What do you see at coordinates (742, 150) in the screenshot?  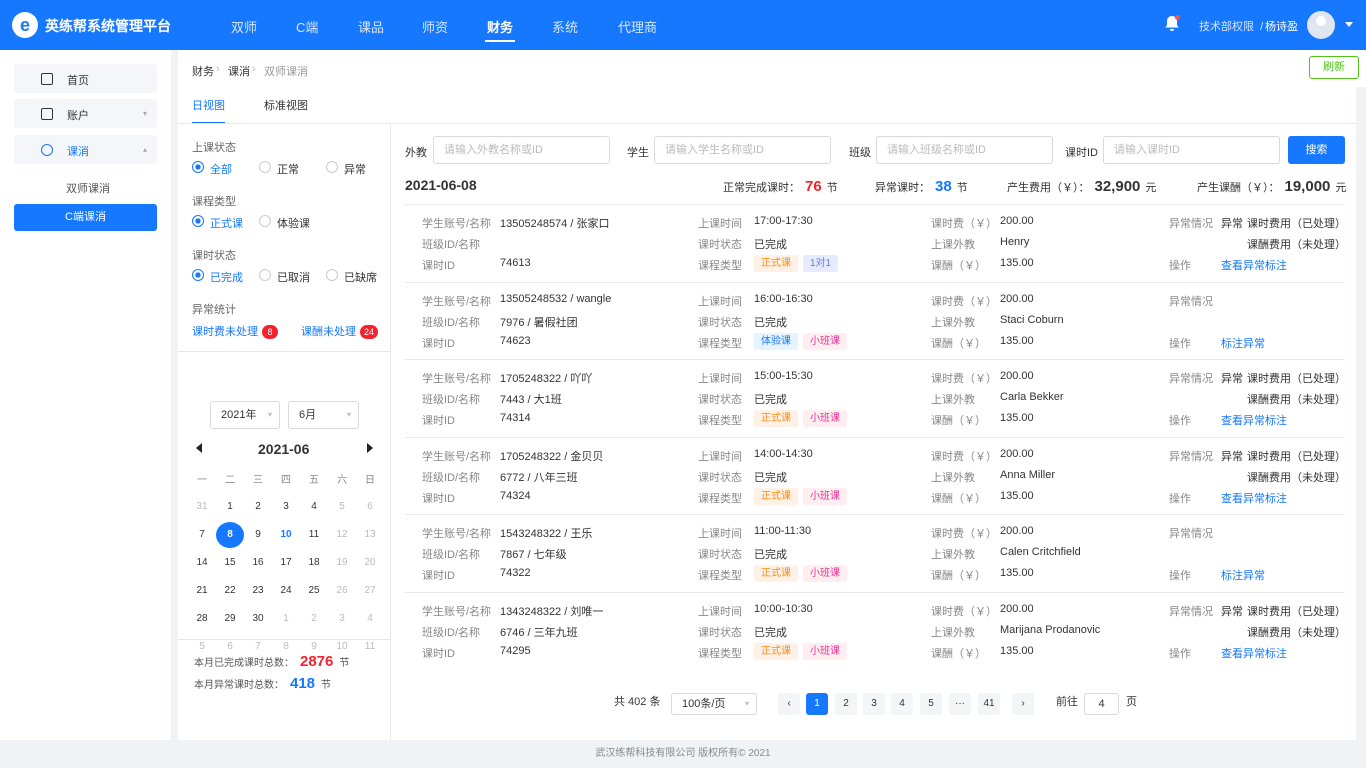 I see `student-search-input: 请输入学生名称或ID` at bounding box center [742, 150].